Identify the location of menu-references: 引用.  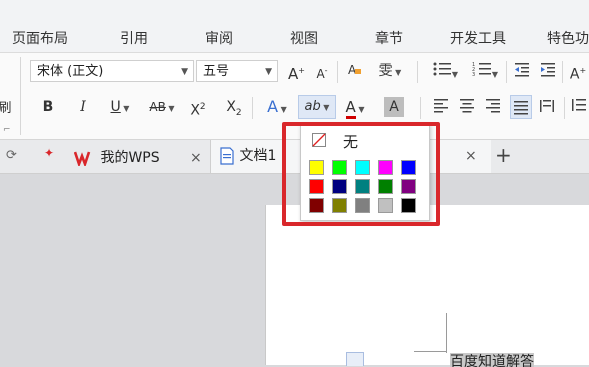
(134, 38).